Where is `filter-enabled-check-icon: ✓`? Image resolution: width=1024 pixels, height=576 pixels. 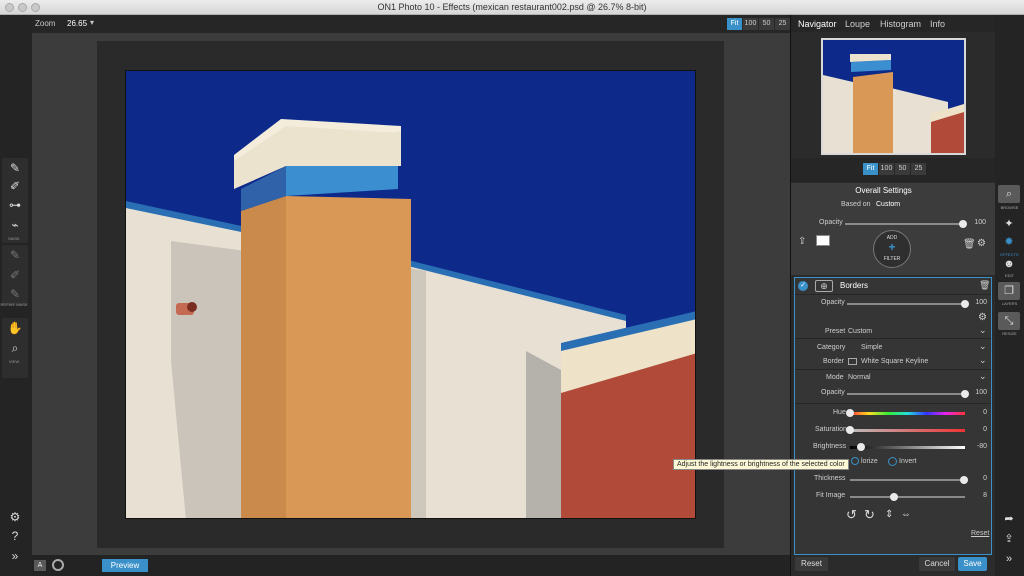
filter-enabled-check-icon: ✓ is located at coordinates (803, 286).